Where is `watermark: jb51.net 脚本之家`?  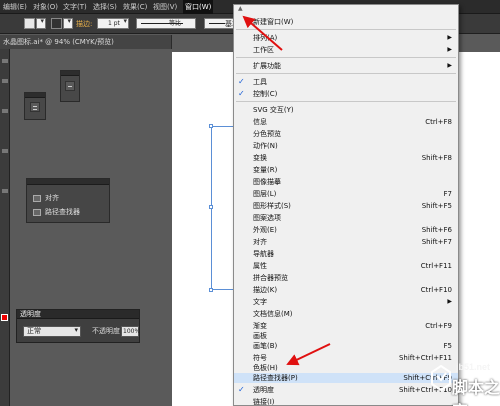 watermark: jb51.net 脚本之家 is located at coordinates (460, 383).